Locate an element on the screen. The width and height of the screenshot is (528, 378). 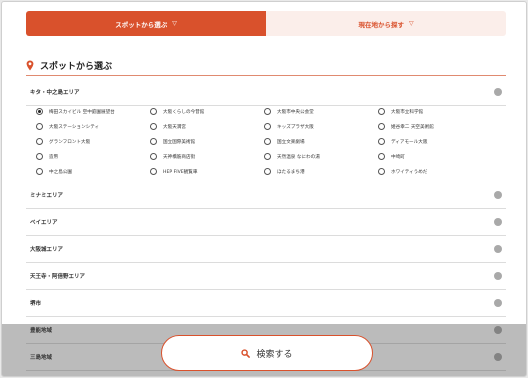
area-label: 堺市 is located at coordinates (36, 304).